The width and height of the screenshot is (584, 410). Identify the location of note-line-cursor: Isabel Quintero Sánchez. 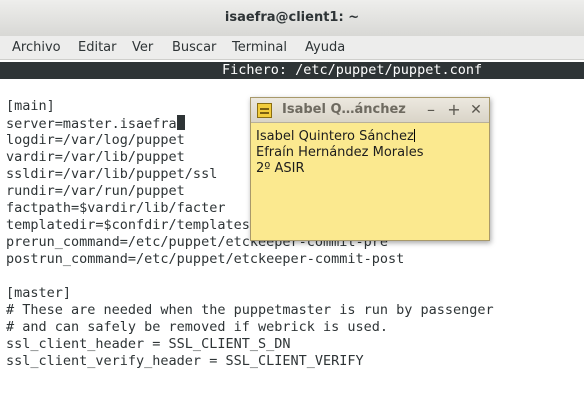
(340, 137).